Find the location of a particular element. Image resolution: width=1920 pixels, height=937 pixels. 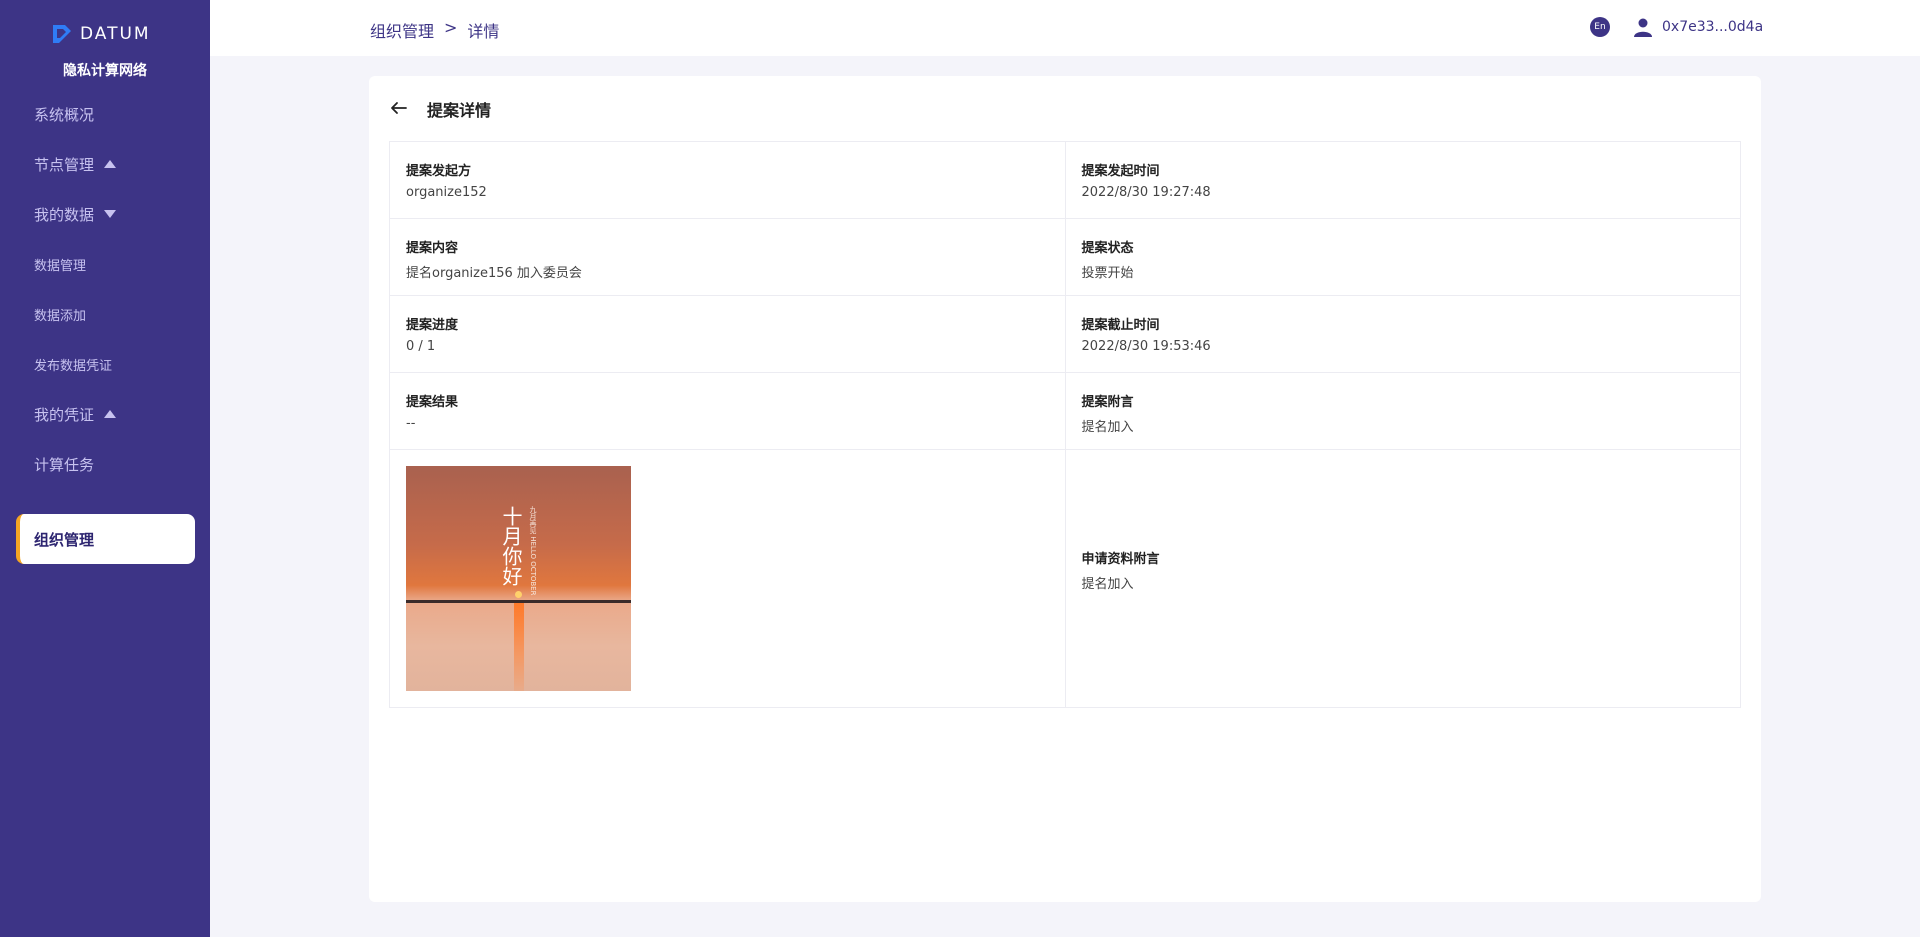

sidebar-item-label: 发布数据凭证 is located at coordinates (73, 366).